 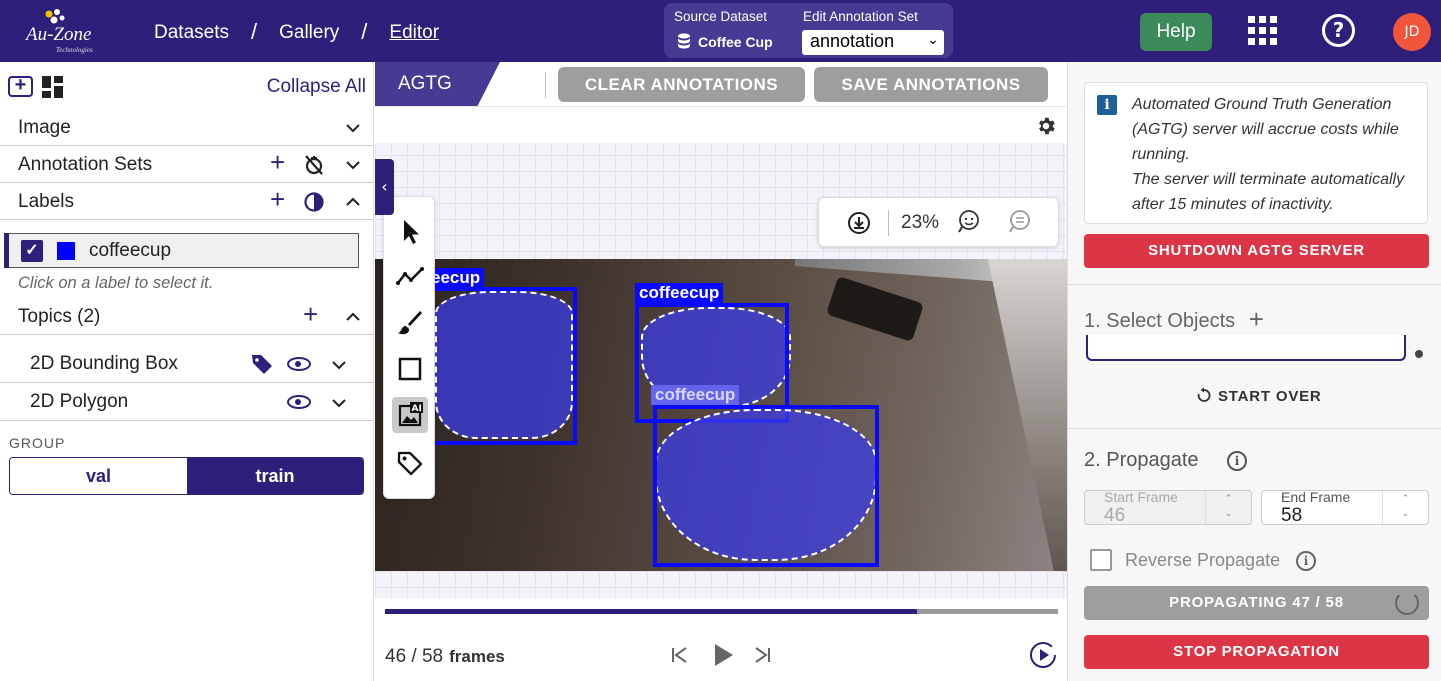 What do you see at coordinates (1256, 652) in the screenshot?
I see `stop-propagation-button: STOP PROPAGATION` at bounding box center [1256, 652].